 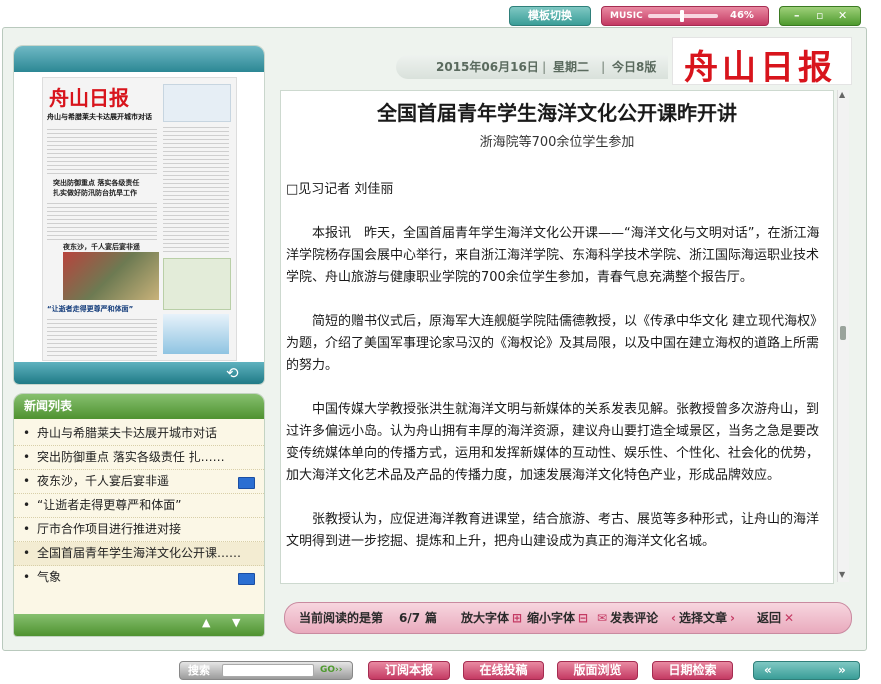 What do you see at coordinates (409, 670) in the screenshot?
I see `subscribe-button: 订阅本报` at bounding box center [409, 670].